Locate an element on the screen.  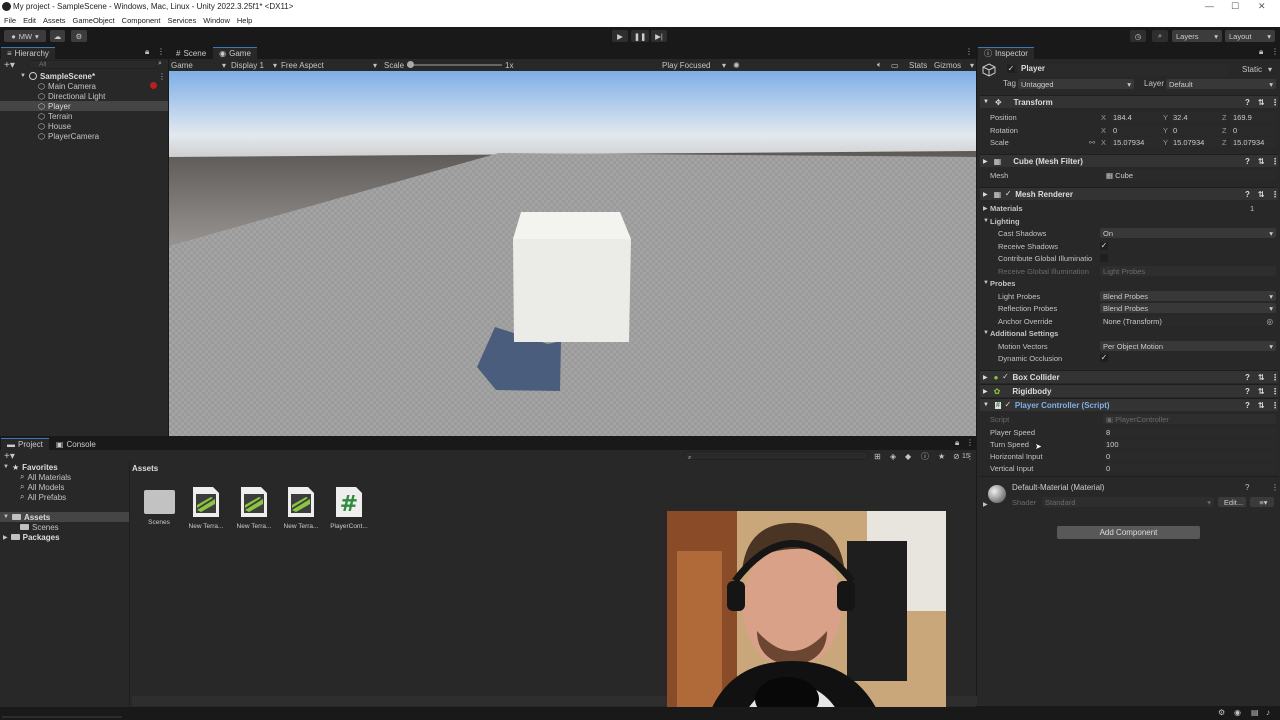
mesh-field: ▦ Cube is located at coordinates (1189, 175).